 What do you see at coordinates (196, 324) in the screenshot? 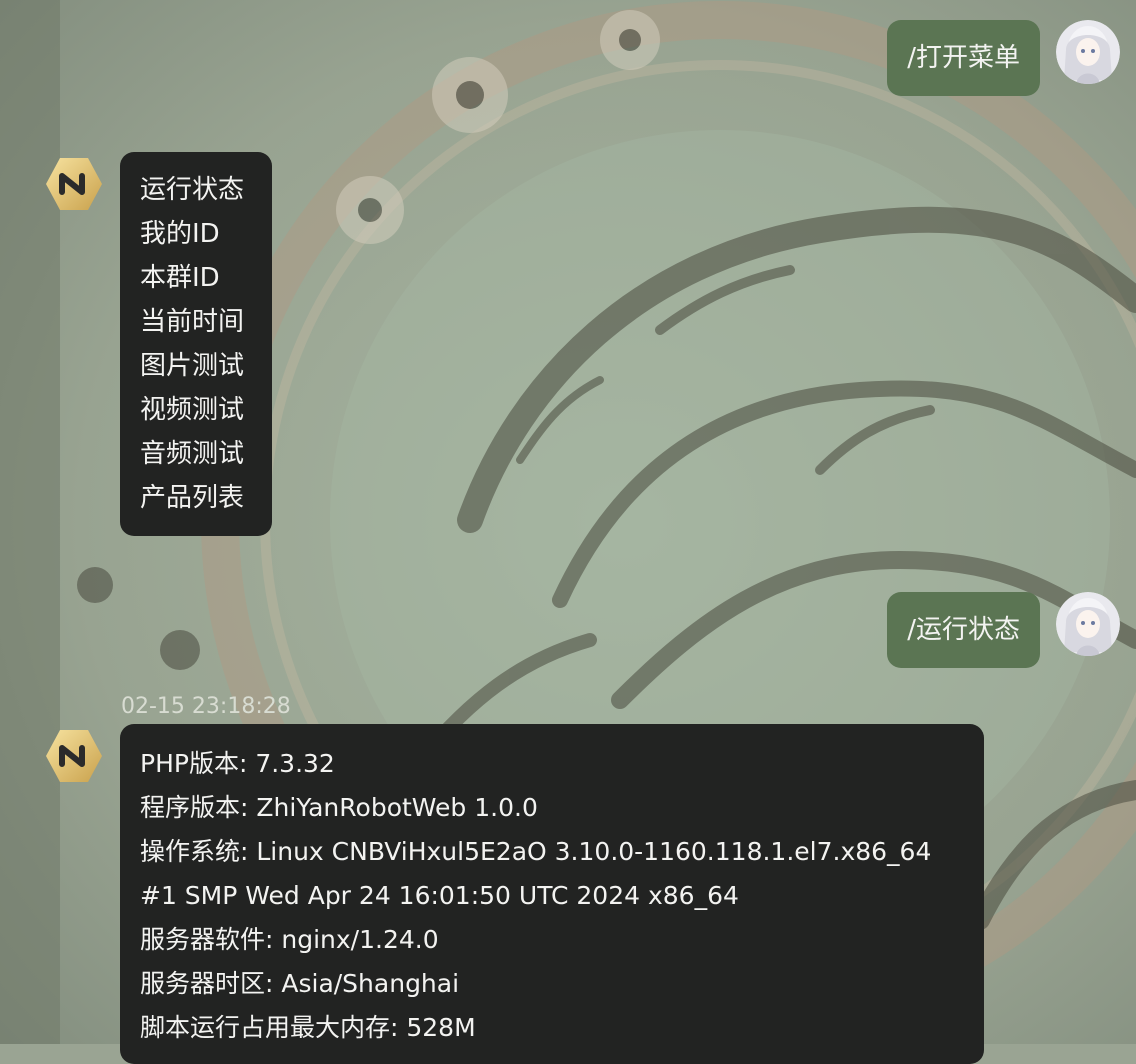
I see `menu-item-current-time: 当前时间` at bounding box center [196, 324].